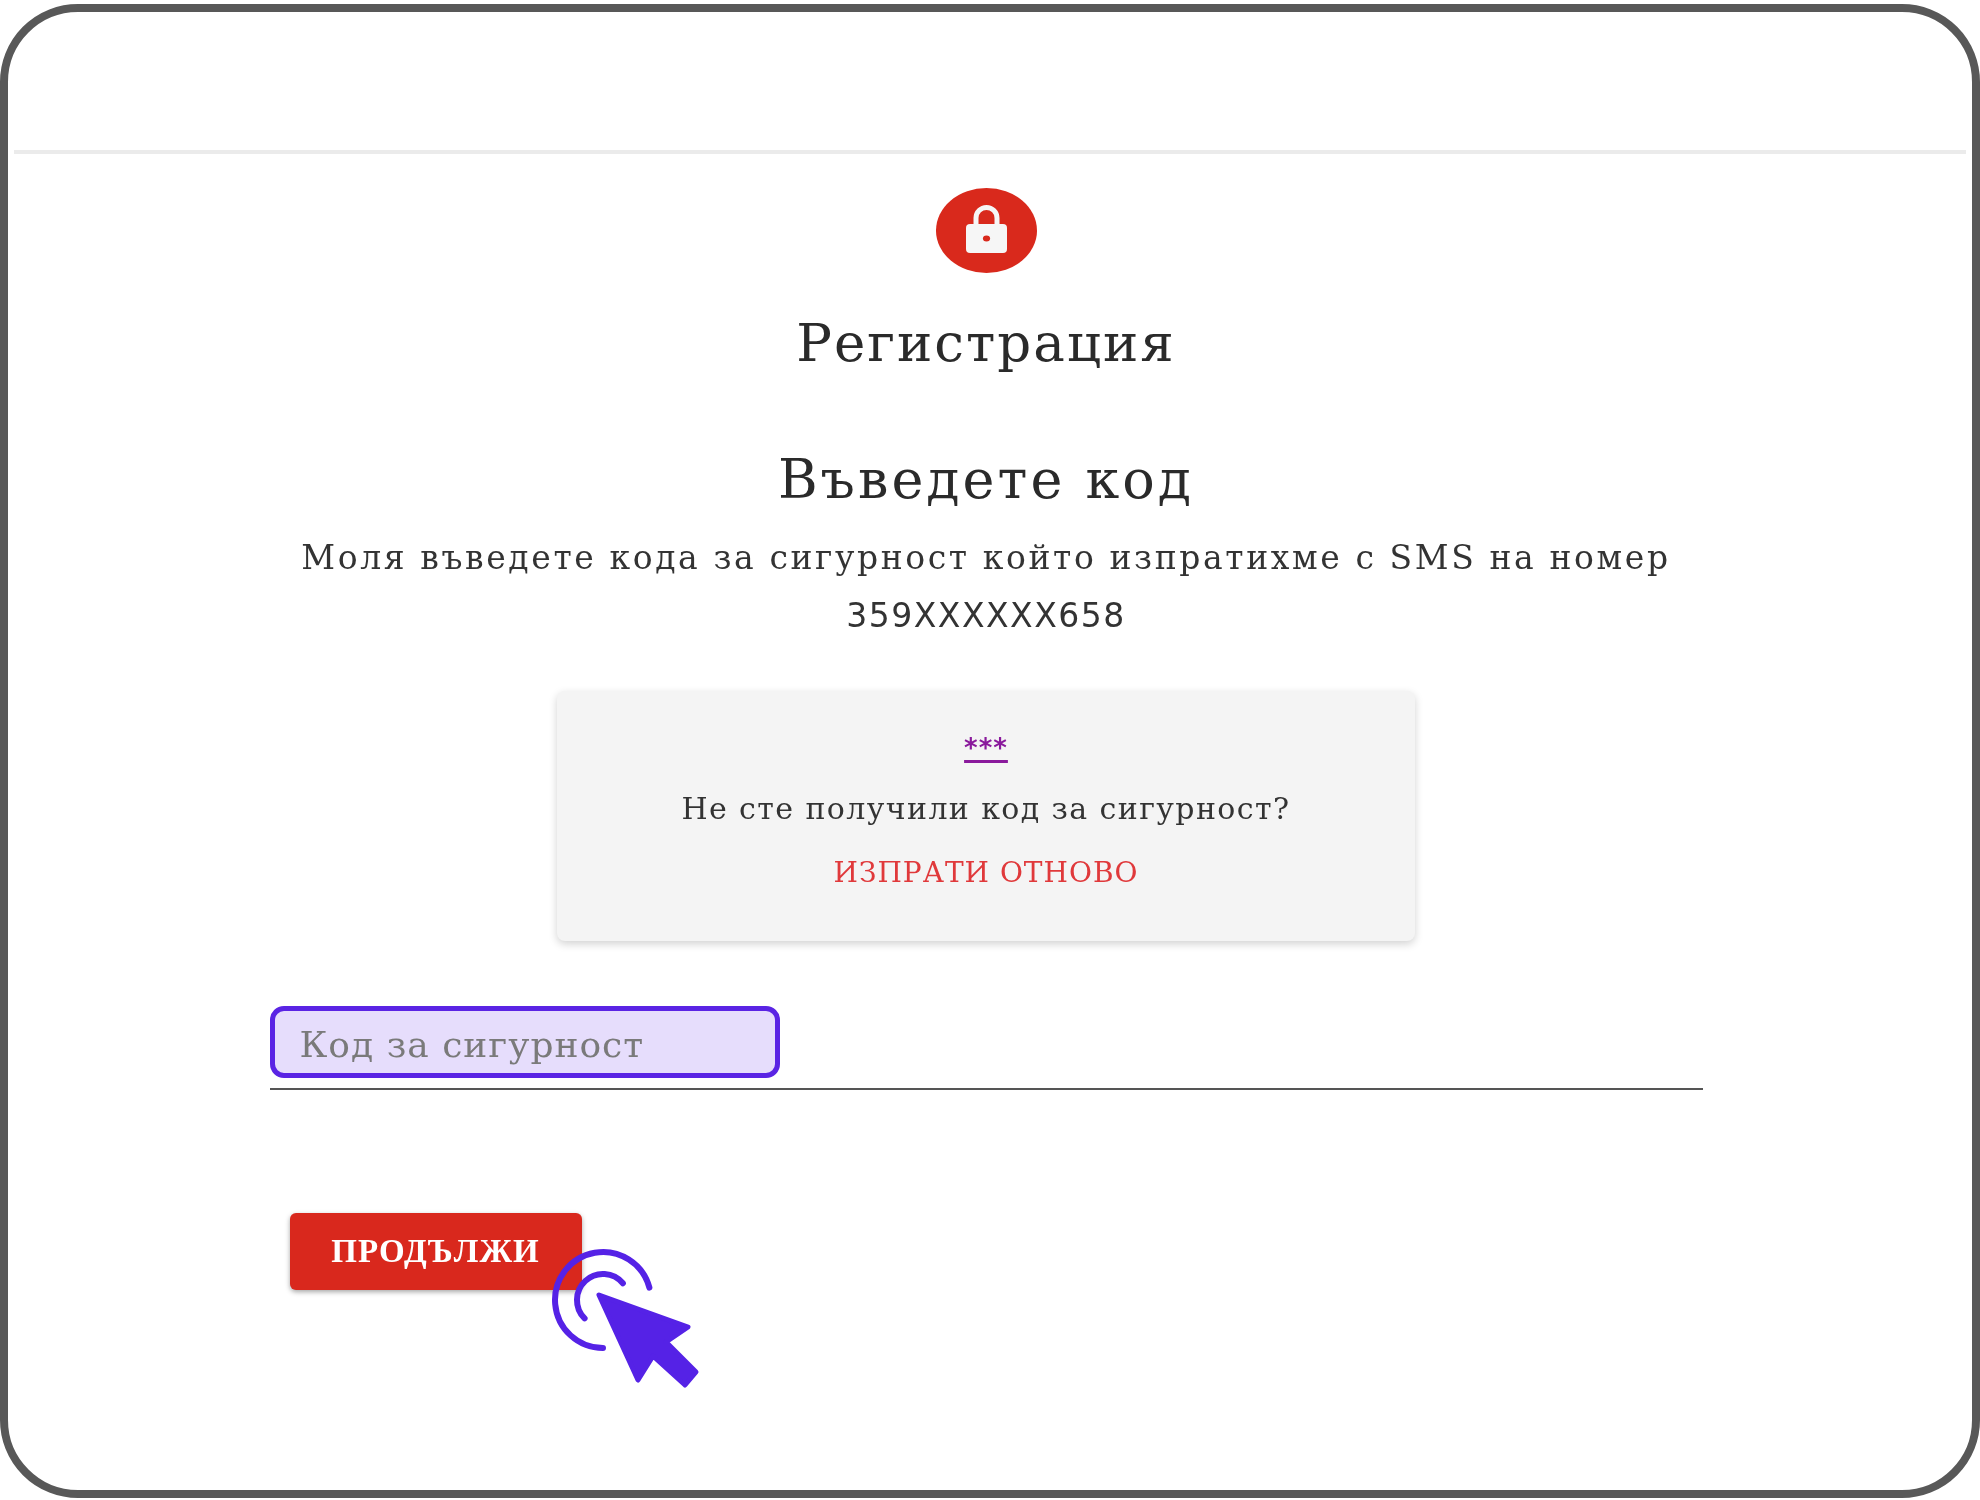 The height and width of the screenshot is (1500, 1980). Describe the element at coordinates (986, 343) in the screenshot. I see `page-title: Регистрация` at that location.